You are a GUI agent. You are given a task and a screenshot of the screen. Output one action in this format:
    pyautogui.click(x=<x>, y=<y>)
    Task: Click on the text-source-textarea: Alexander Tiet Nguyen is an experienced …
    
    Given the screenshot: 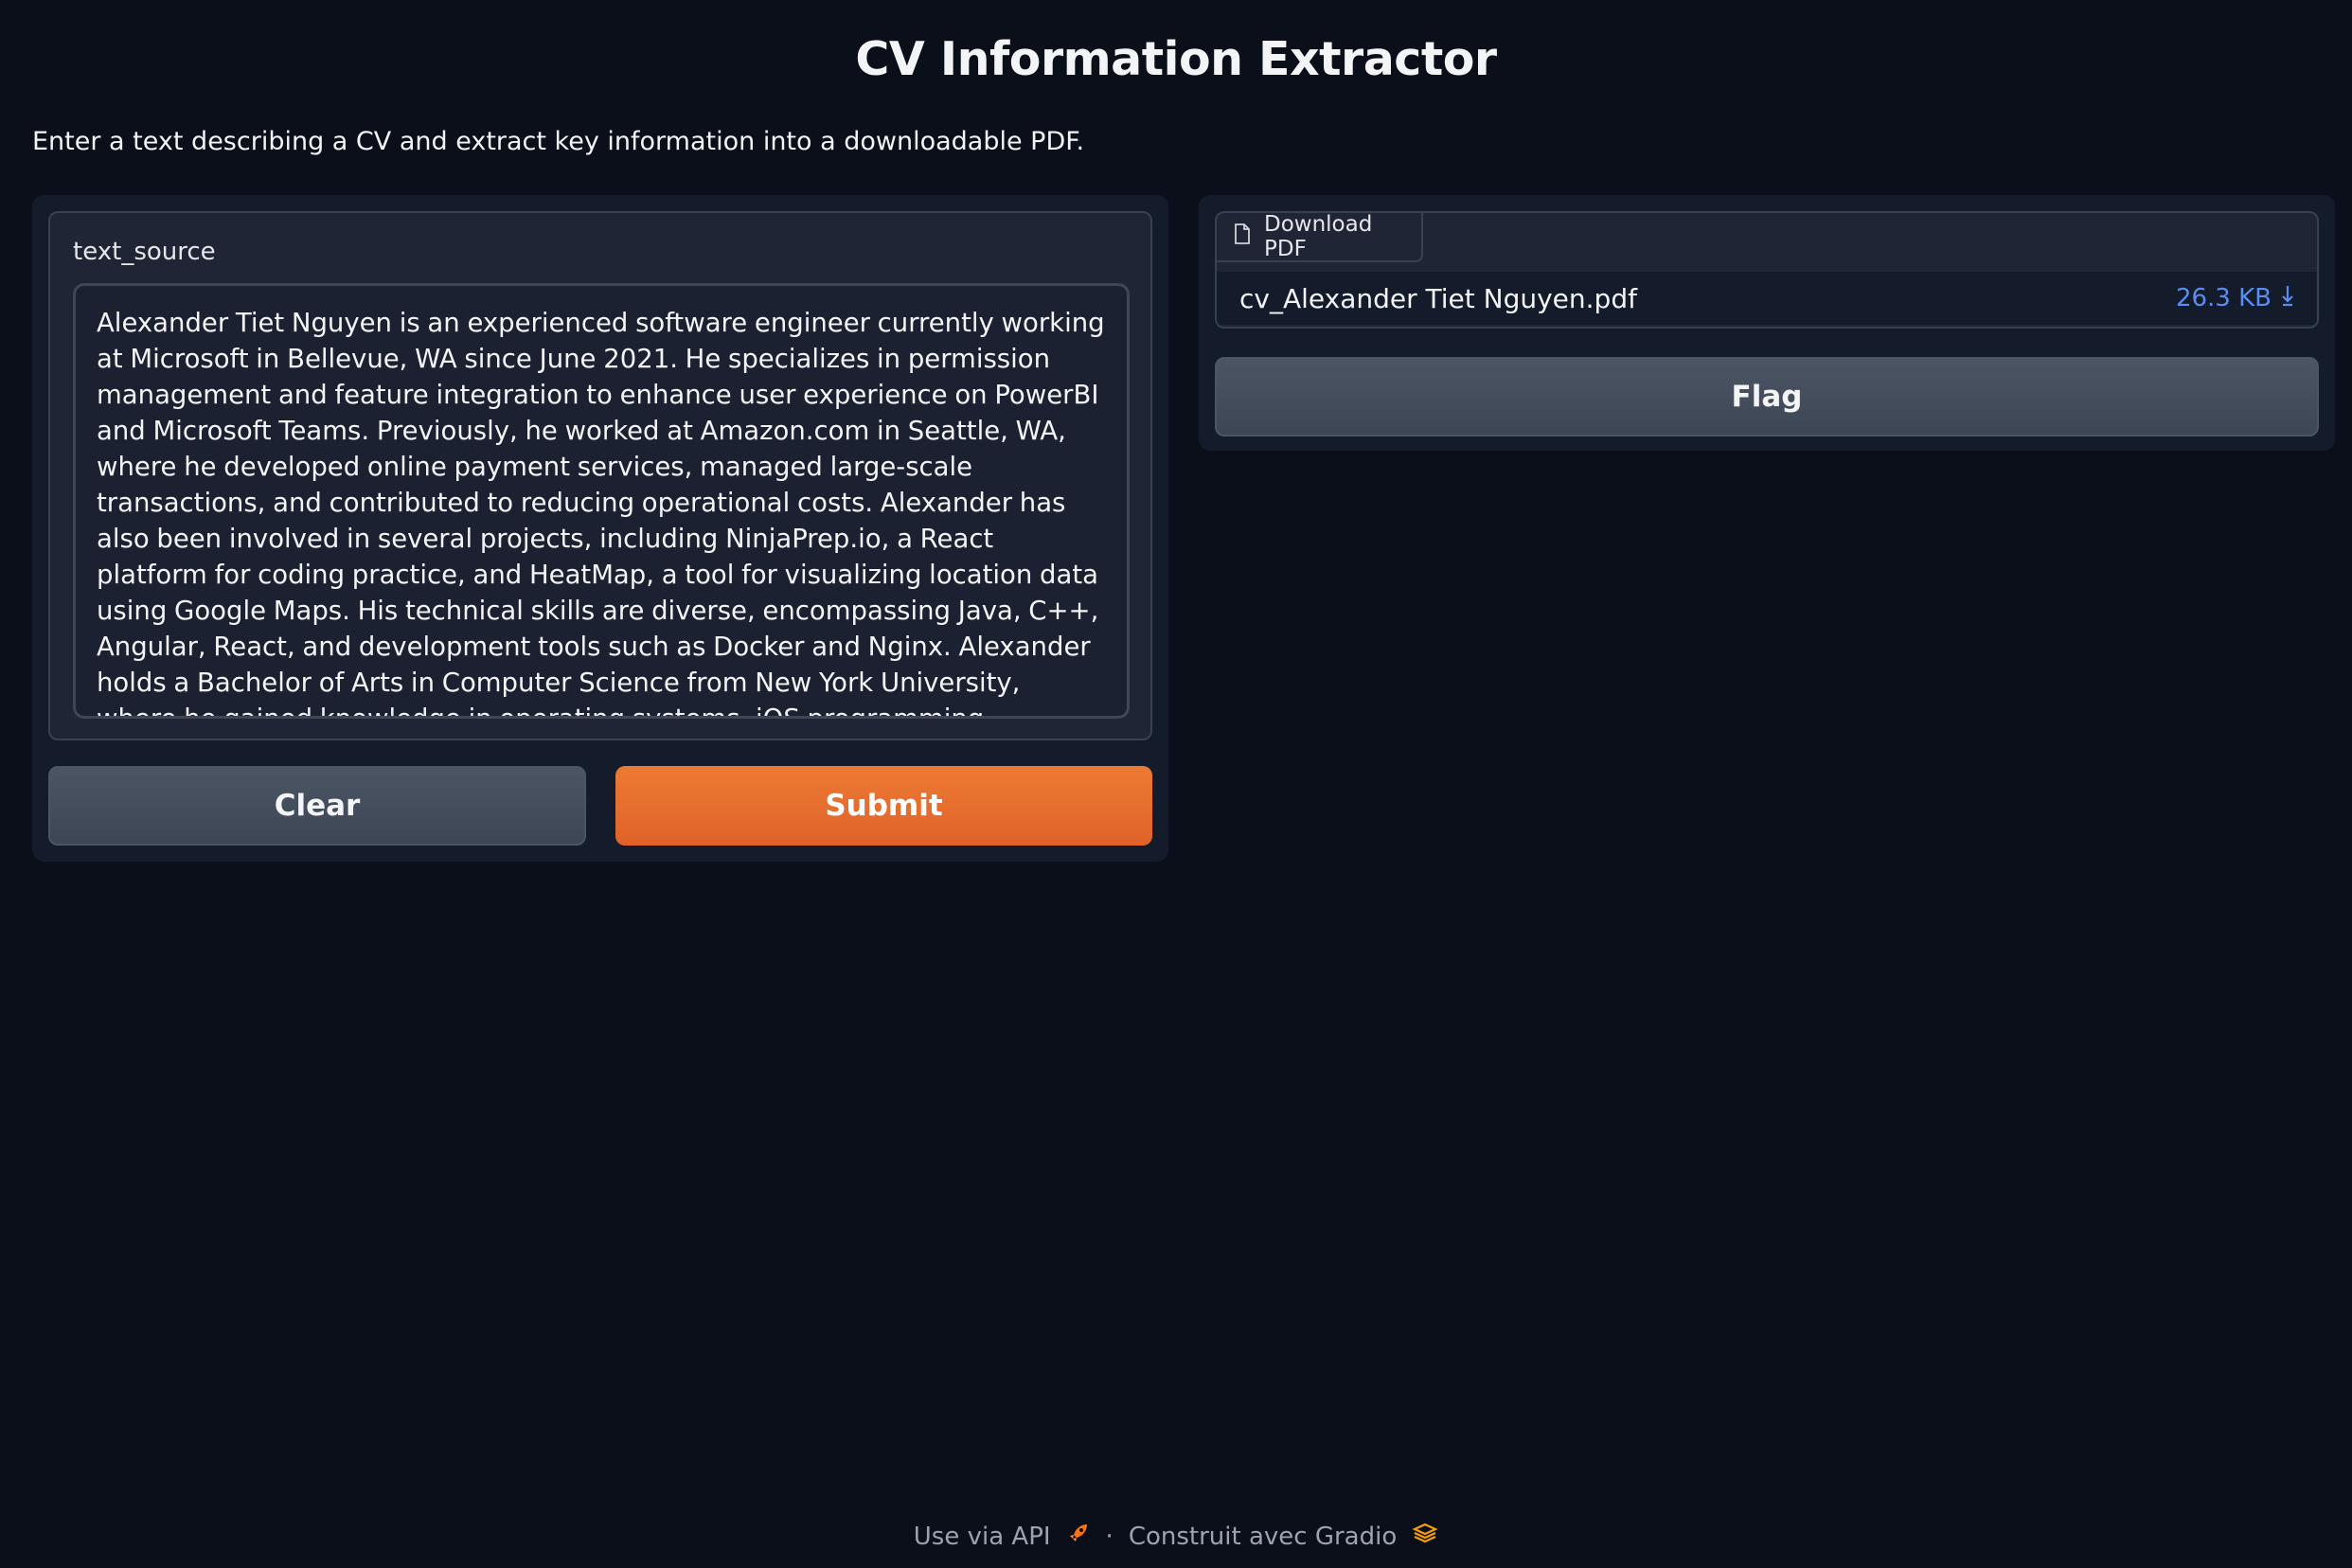 What is the action you would take?
    pyautogui.click(x=601, y=501)
    